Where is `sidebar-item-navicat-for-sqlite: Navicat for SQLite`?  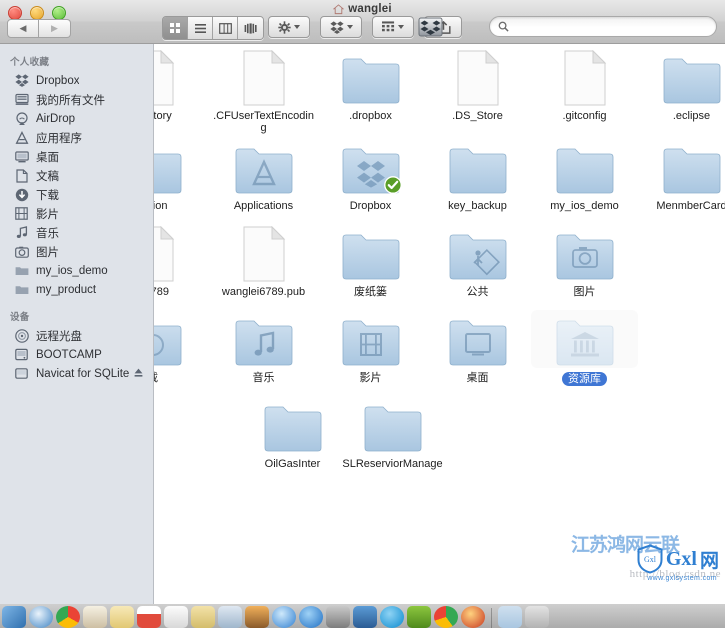
sidebar-item-navicat-for-sqlite: Navicat for SQLite is located at coordinates (76, 373).